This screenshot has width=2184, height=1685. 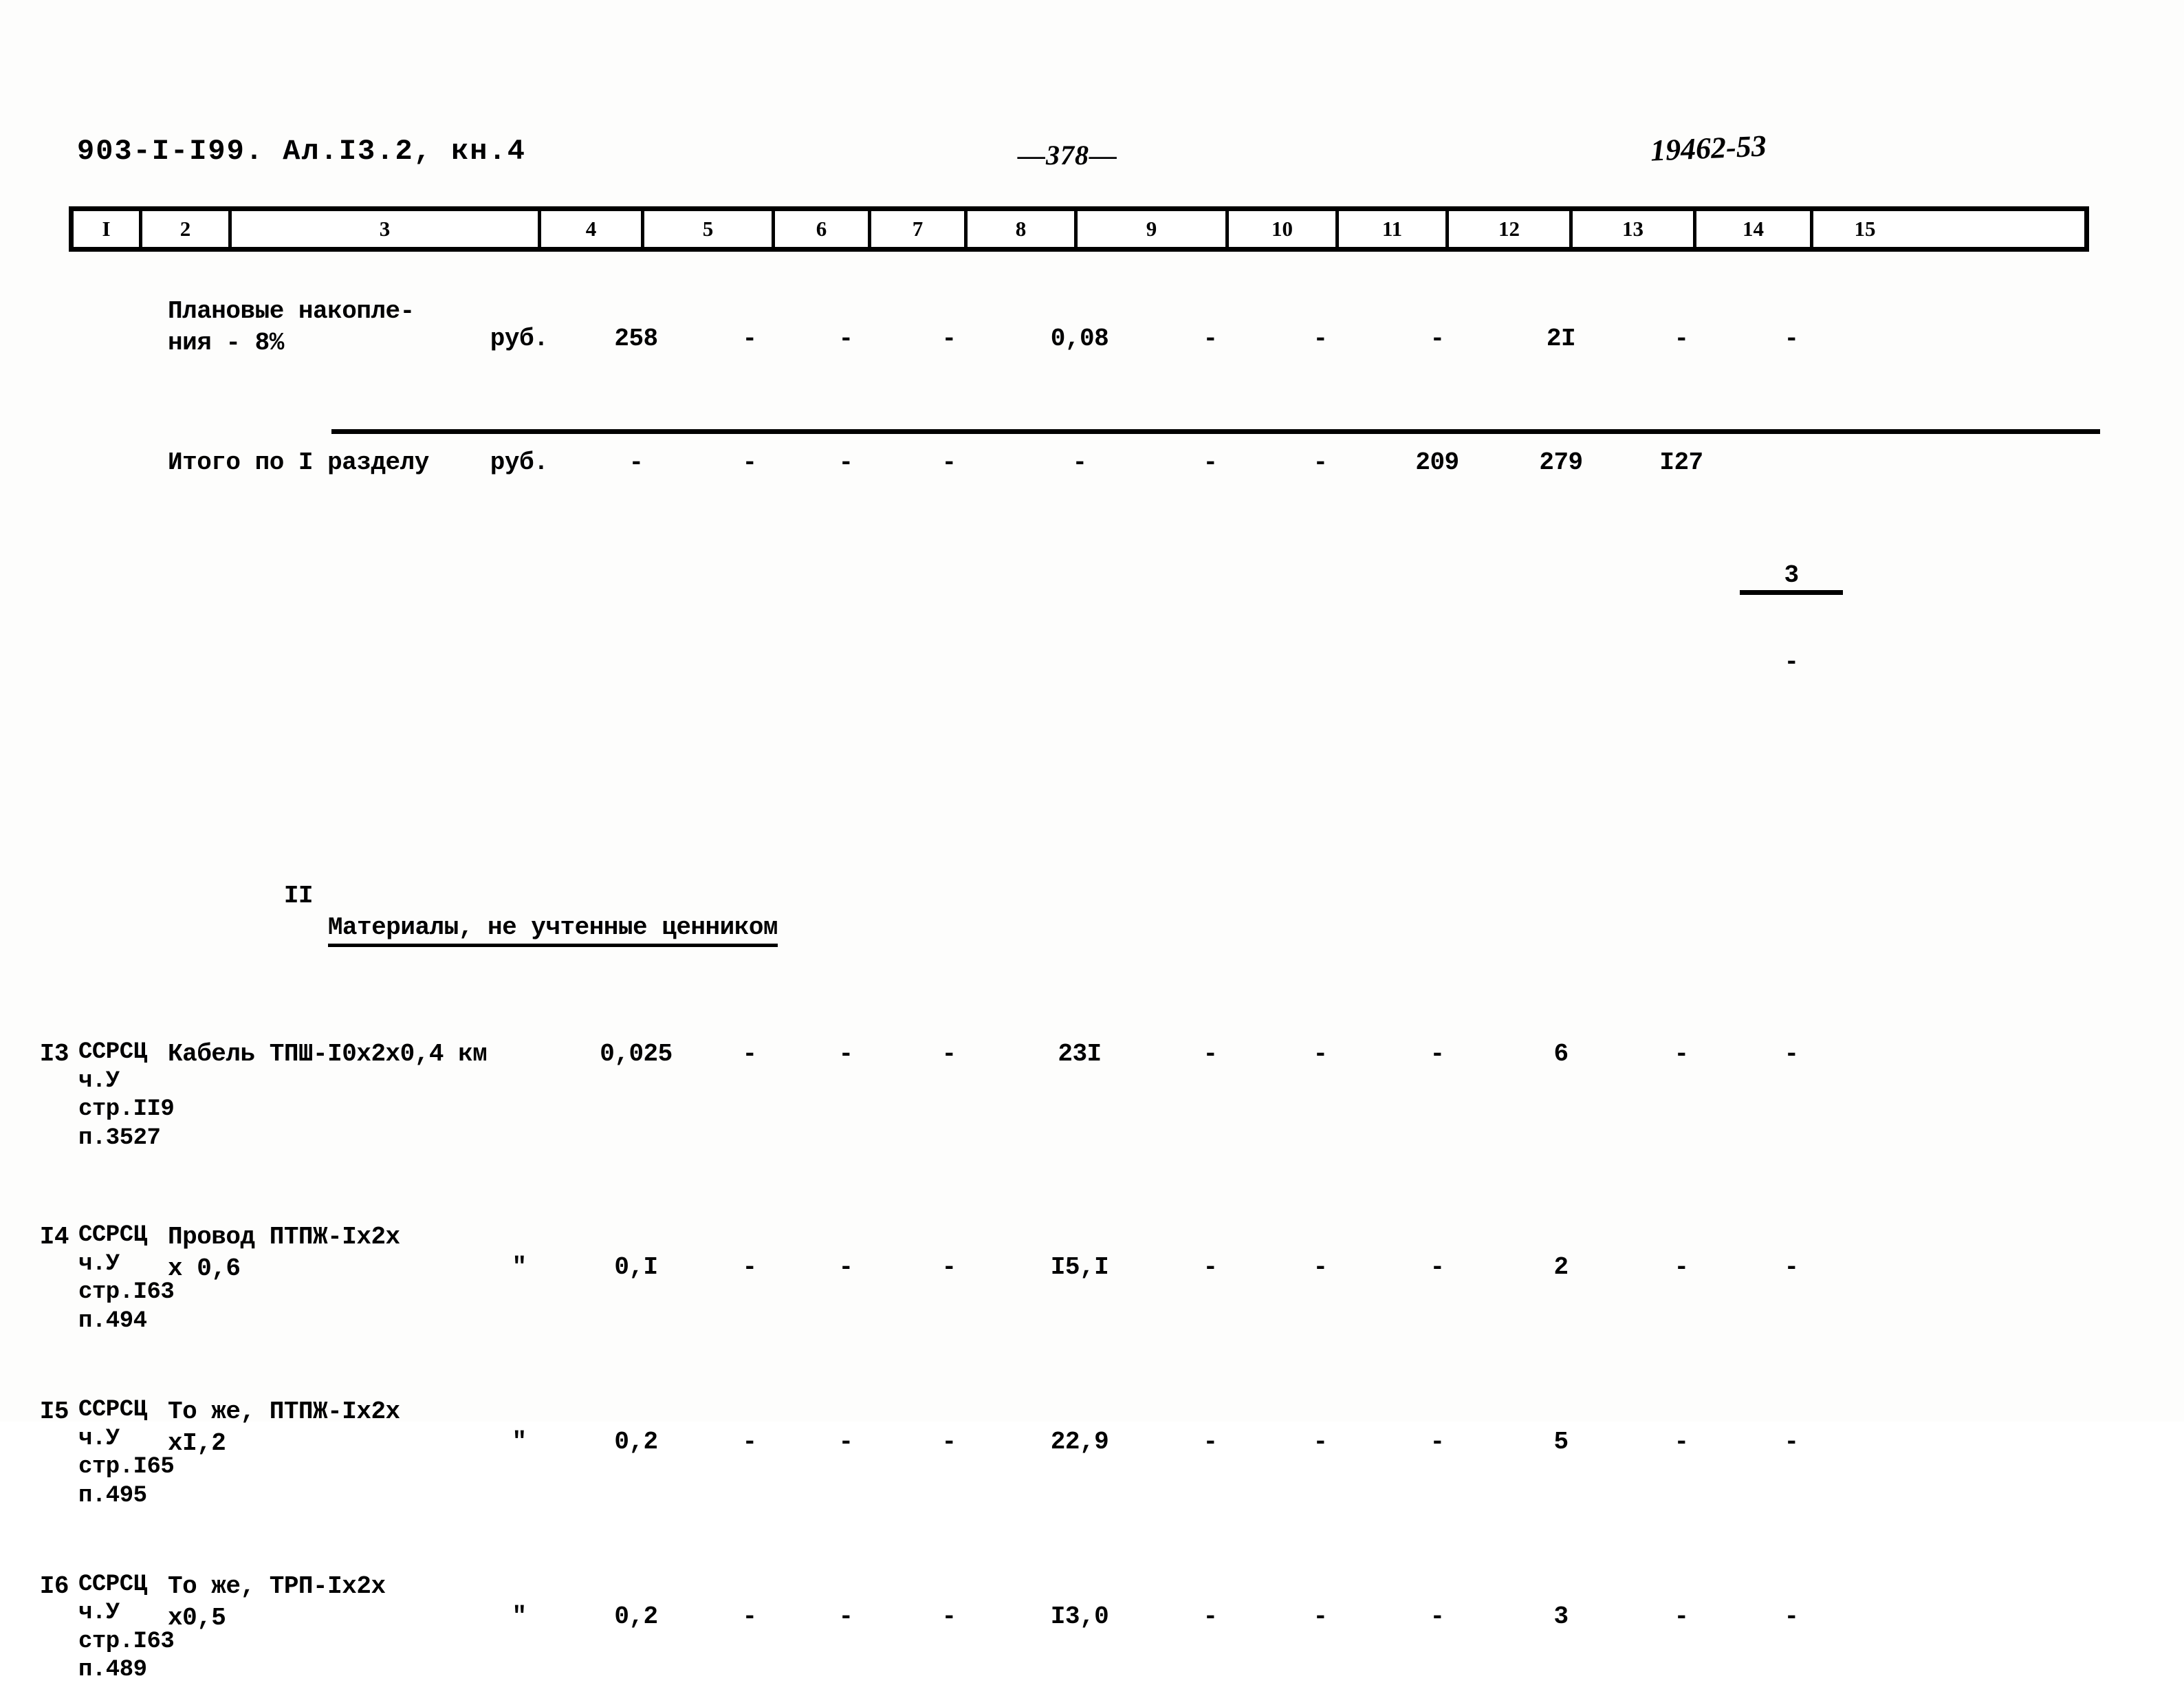 I want to click on row-reference: ССРСЦ ч.У стр.I65 п.495, so click(x=126, y=1453).